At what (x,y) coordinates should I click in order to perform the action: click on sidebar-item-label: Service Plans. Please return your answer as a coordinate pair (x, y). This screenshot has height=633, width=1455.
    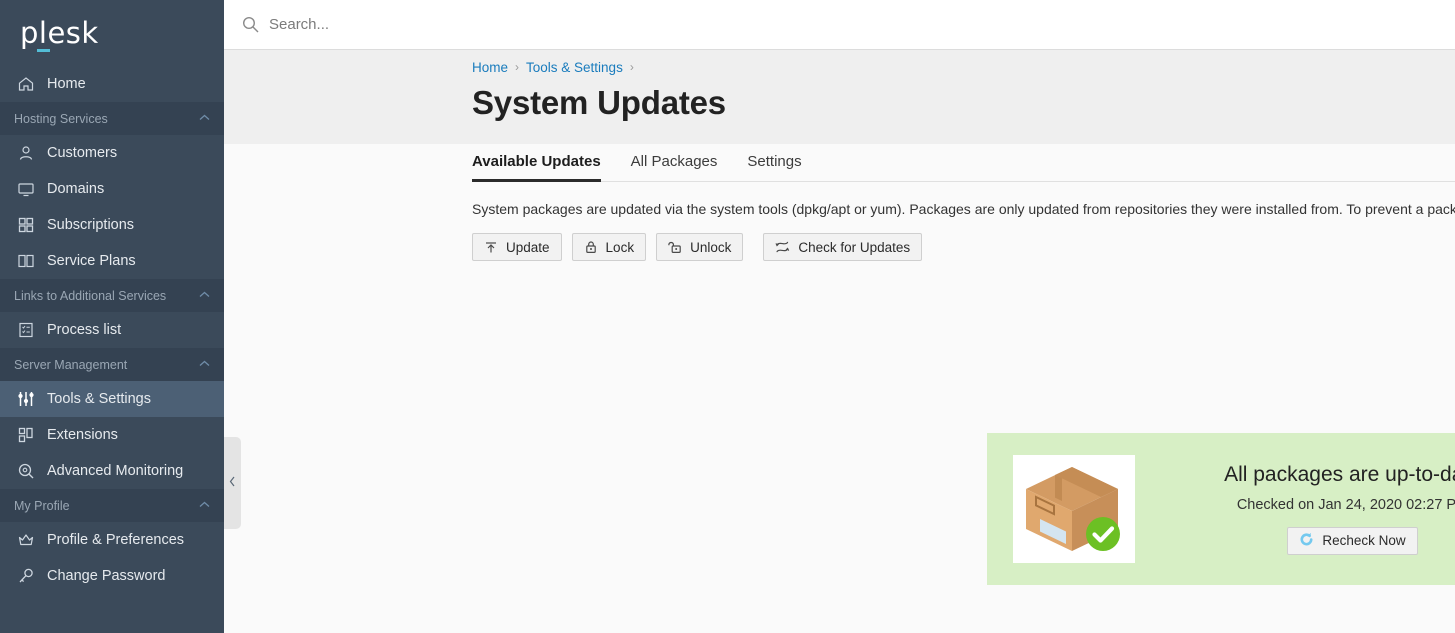
    Looking at the image, I should click on (91, 261).